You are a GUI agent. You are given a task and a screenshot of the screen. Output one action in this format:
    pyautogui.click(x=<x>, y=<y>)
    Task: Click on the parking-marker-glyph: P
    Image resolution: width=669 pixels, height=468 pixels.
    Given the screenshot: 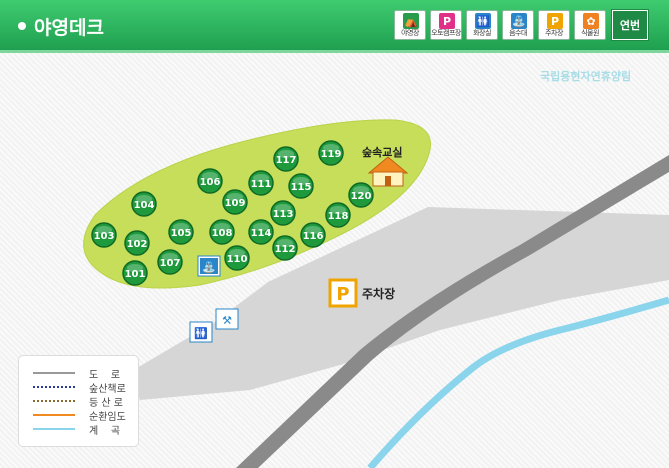 What is the action you would take?
    pyautogui.click(x=342, y=294)
    